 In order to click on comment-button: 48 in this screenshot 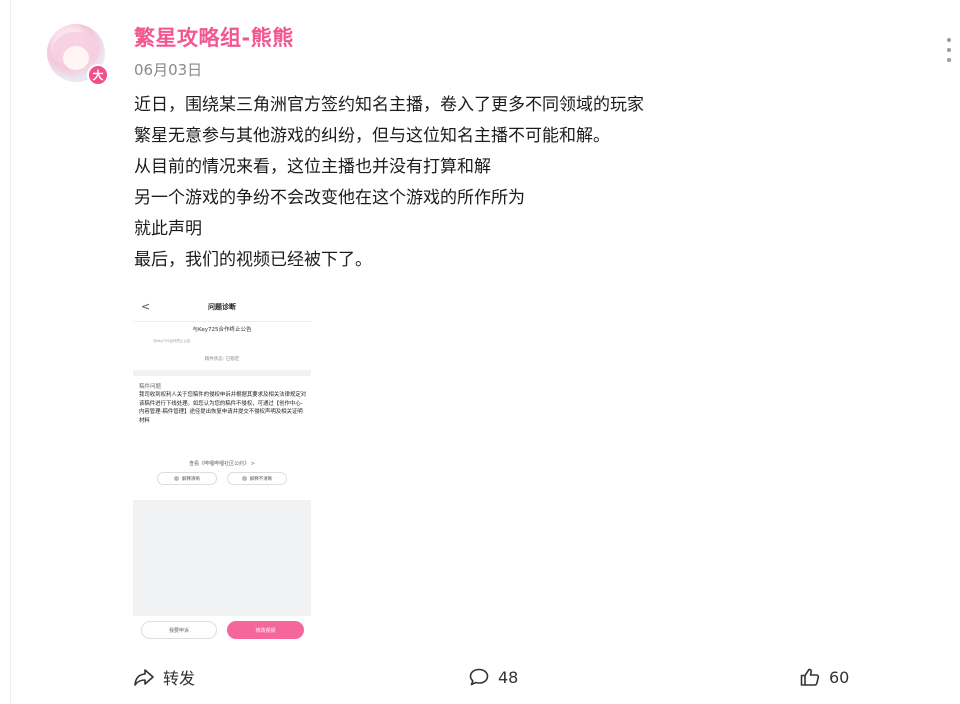, I will do `click(493, 677)`.